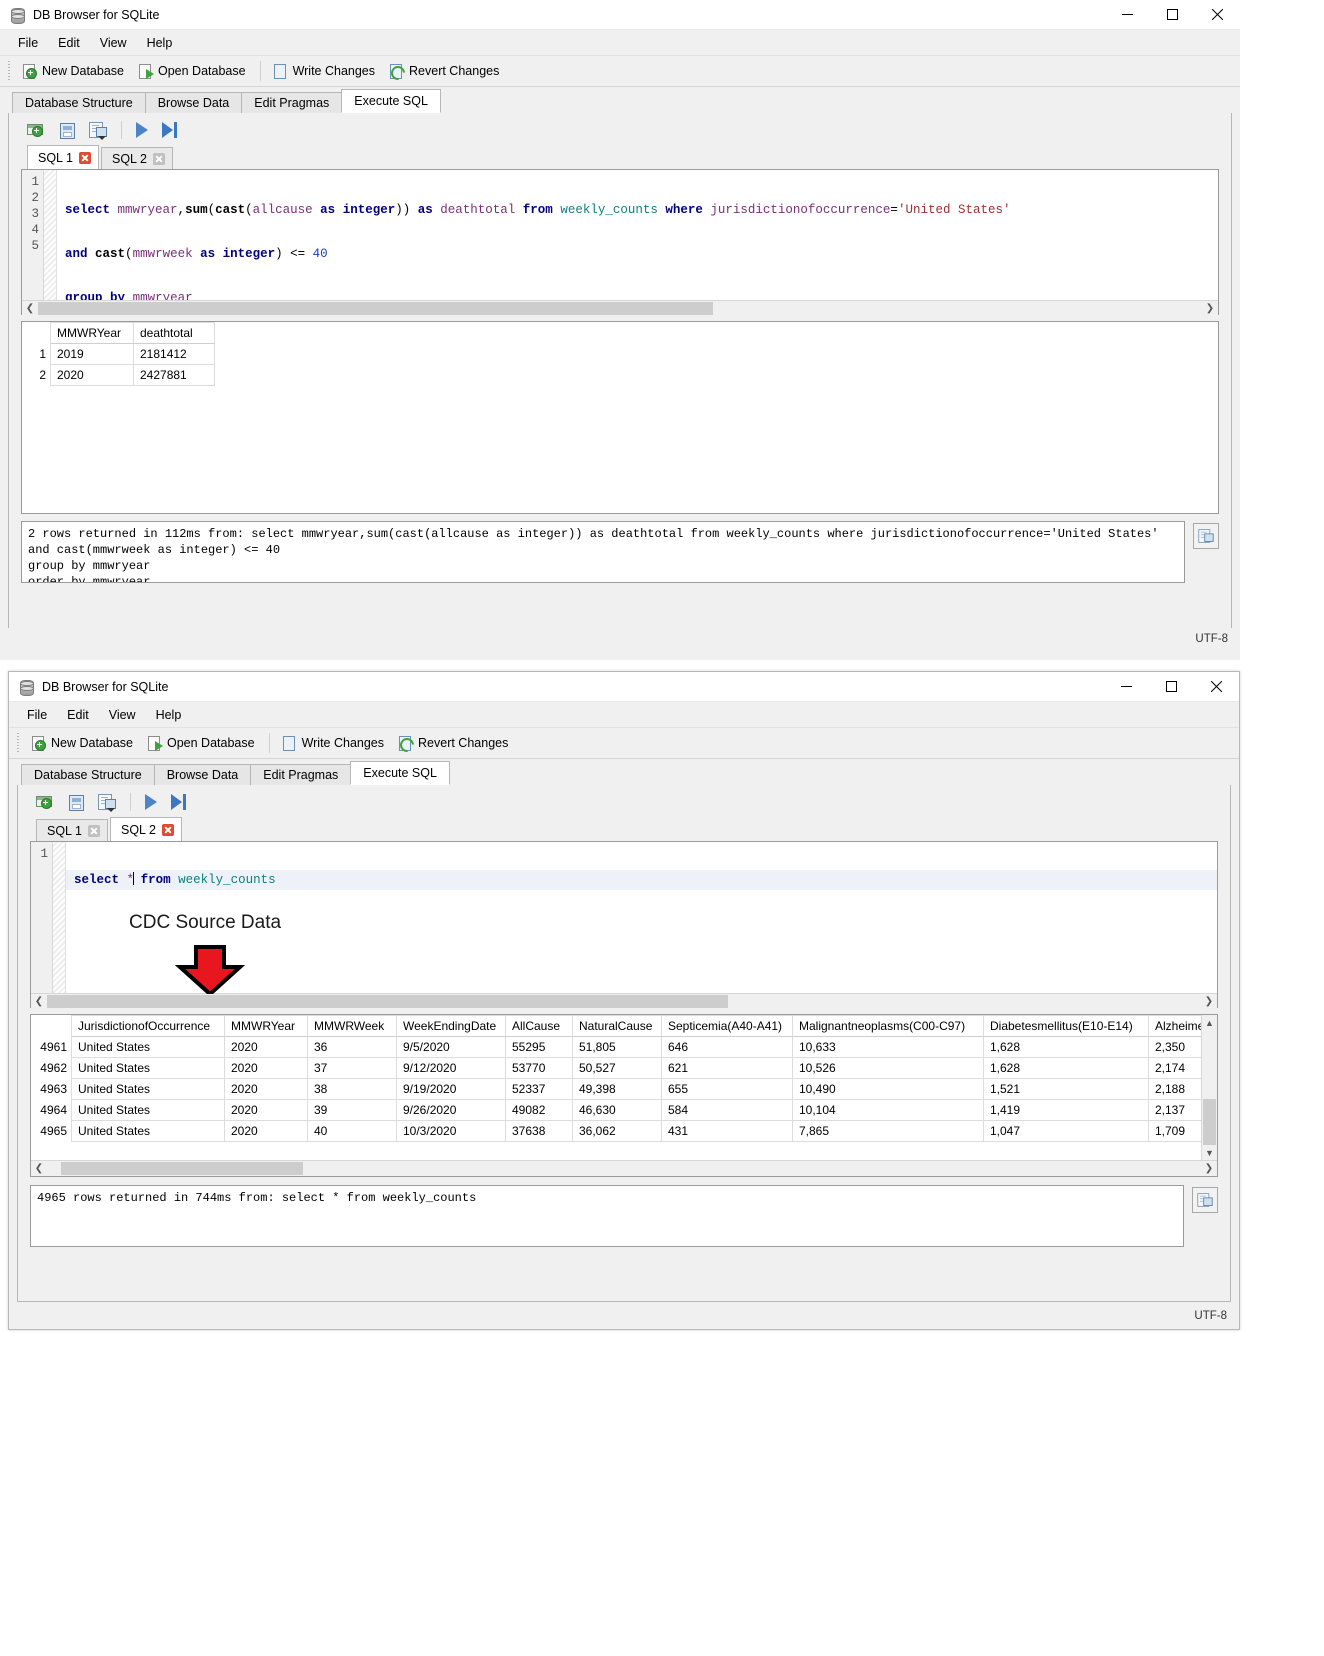 The image size is (1324, 1656). I want to click on cell-weekendingdate: 9/5/2020, so click(451, 1047).